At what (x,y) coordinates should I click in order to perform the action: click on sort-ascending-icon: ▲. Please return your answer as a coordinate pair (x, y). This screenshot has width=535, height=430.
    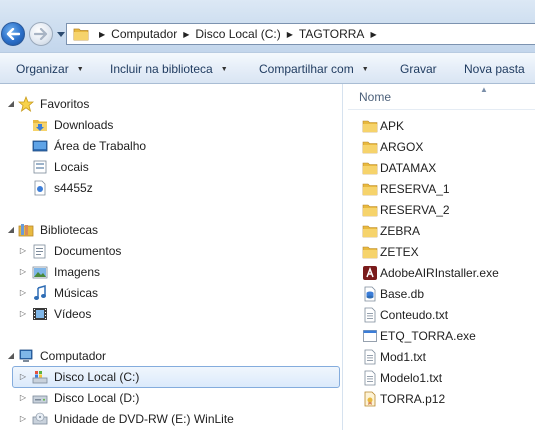
    Looking at the image, I should click on (484, 89).